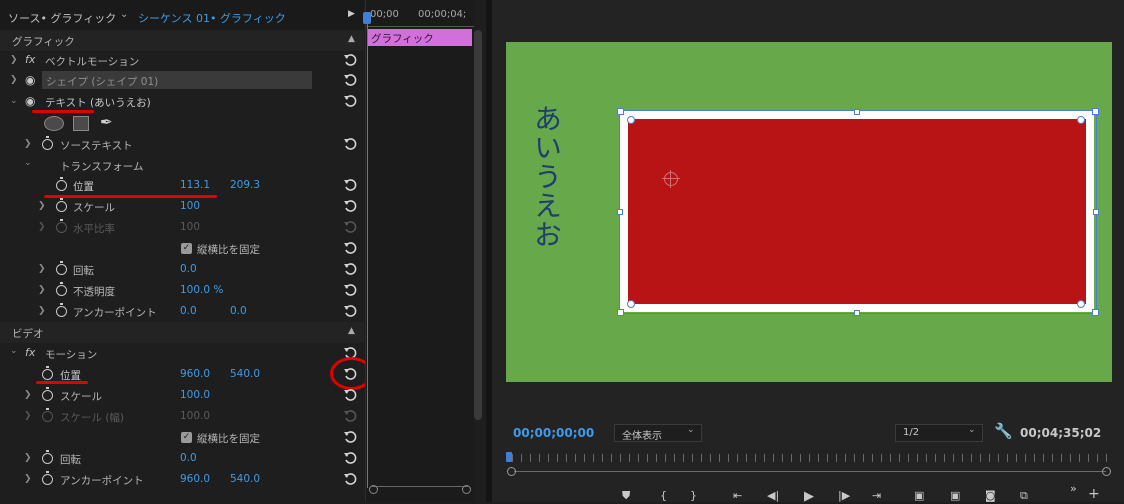  What do you see at coordinates (919, 495) in the screenshot?
I see `lift-icon: ▣` at bounding box center [919, 495].